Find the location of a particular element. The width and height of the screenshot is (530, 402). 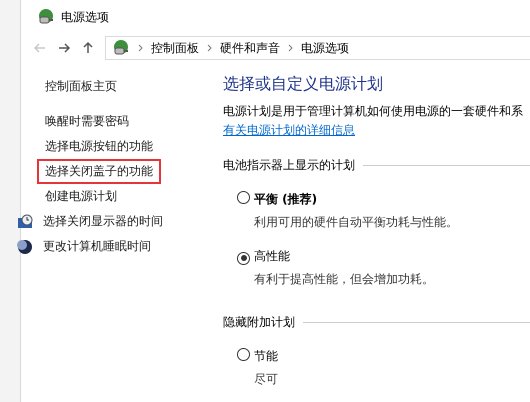

address-bar: 控制面板 硬件和声音 电源选项 is located at coordinates (317, 48).